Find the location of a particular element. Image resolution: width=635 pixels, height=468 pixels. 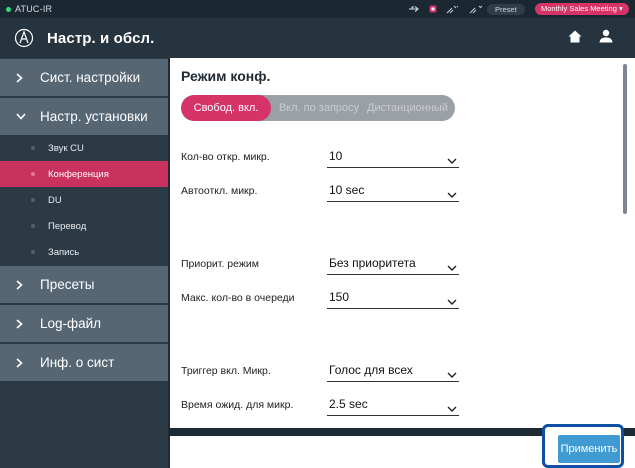

queue-max-row: Макс. кол-во в очереди 150 is located at coordinates (321, 299).